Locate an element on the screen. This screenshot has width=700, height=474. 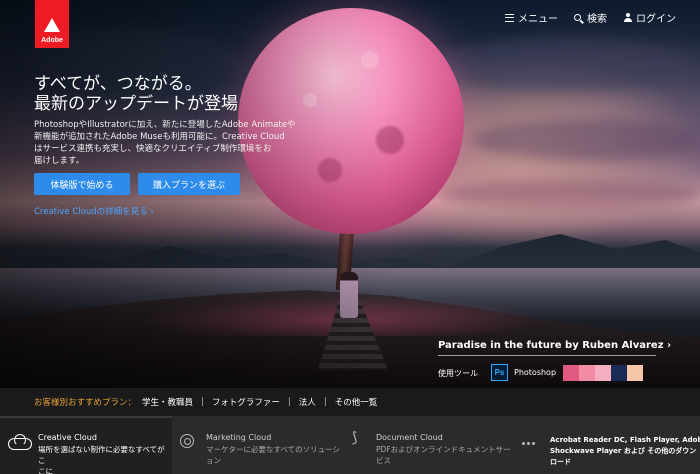
creative-cloud-details-link: Creative Cloudの詳細を見る › is located at coordinates (94, 211).